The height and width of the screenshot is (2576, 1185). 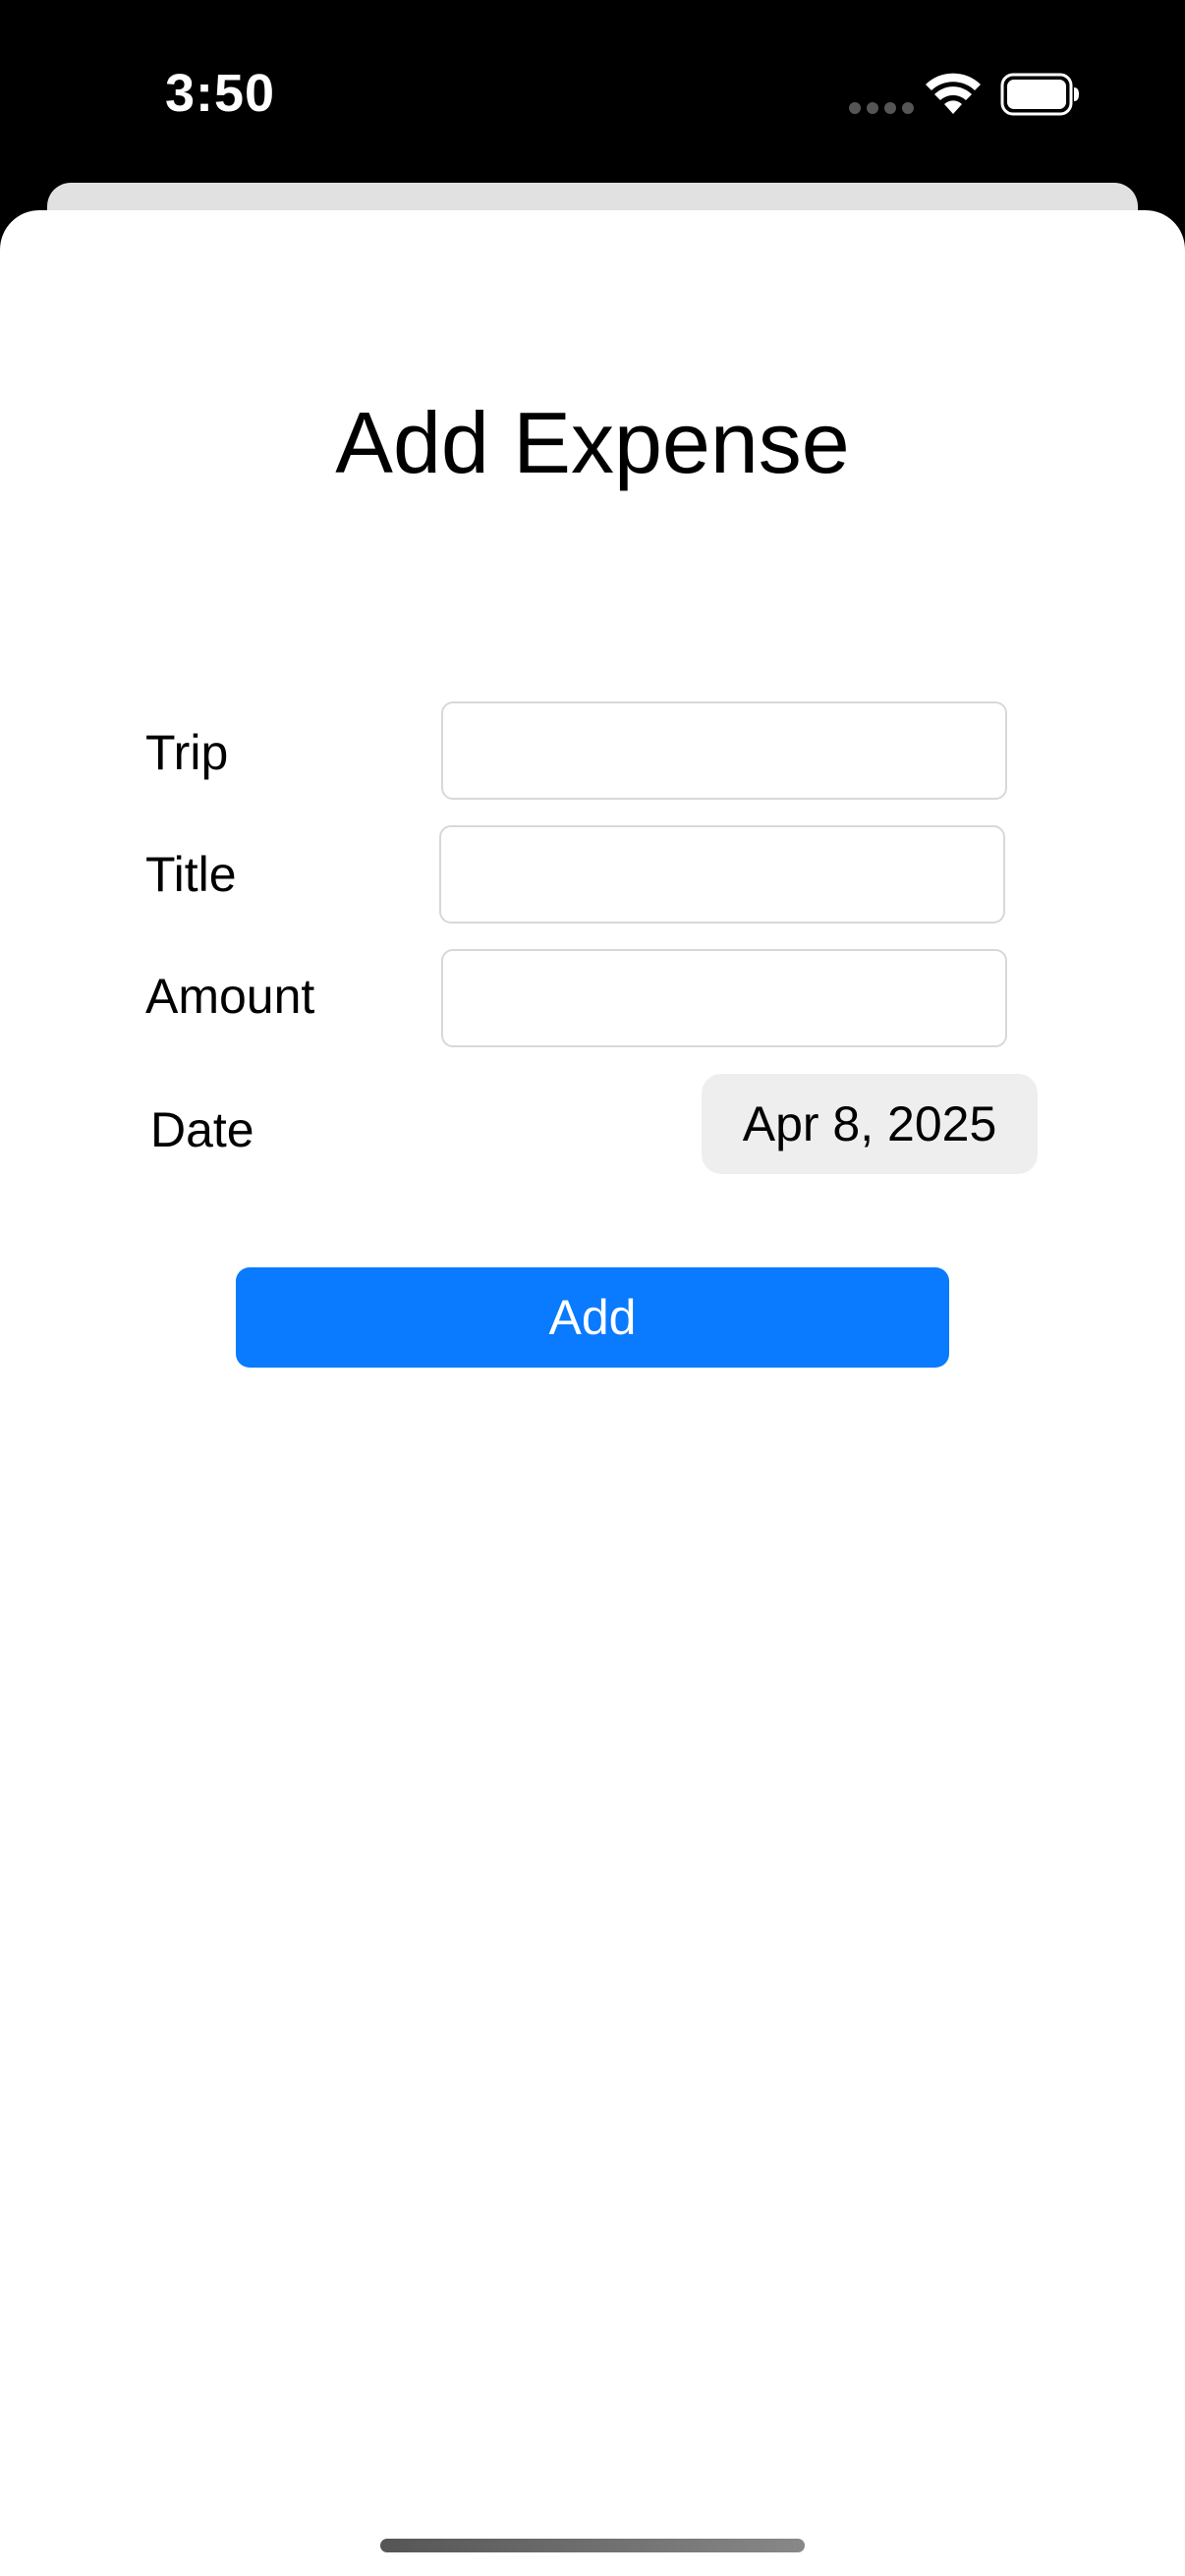 What do you see at coordinates (230, 996) in the screenshot?
I see `amount-label: Amount` at bounding box center [230, 996].